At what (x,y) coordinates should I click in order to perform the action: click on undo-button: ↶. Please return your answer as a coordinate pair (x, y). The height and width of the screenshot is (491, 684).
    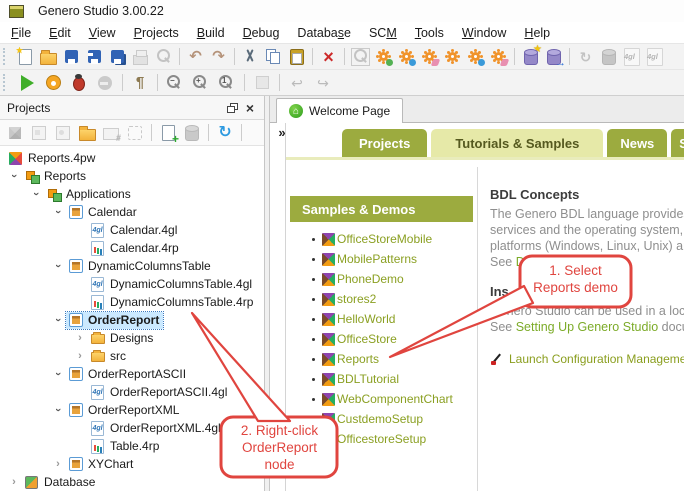
    Looking at the image, I should click on (195, 57).